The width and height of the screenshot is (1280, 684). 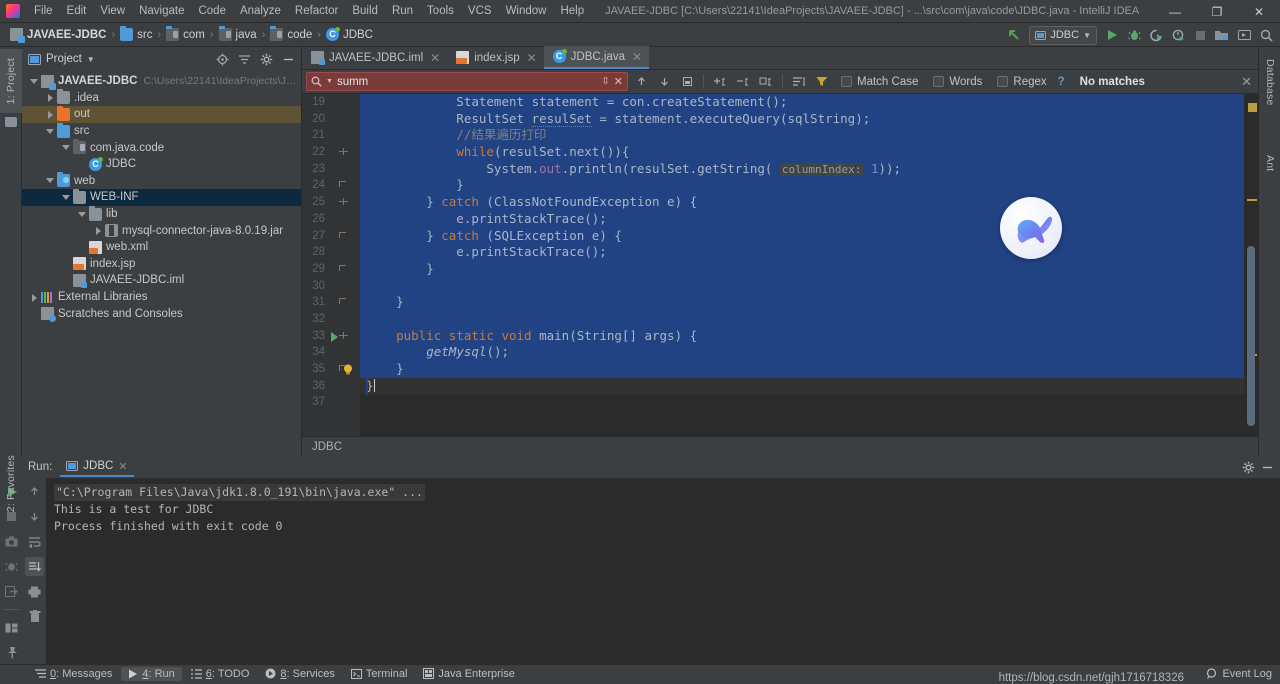 I want to click on left-tool-window-bar: 1: Project 2: Favorites, so click(x=11, y=280).